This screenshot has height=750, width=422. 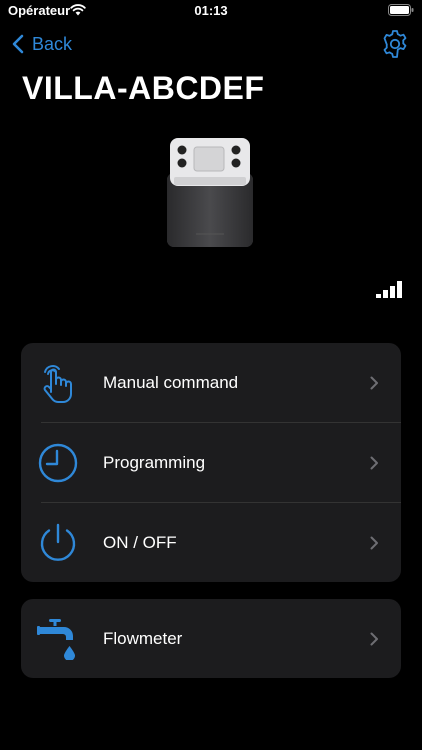 I want to click on clock-icon, so click(x=58, y=462).